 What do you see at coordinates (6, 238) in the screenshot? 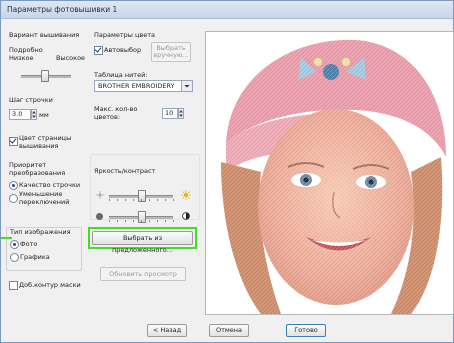
I see `highlight-pointer-line` at bounding box center [6, 238].